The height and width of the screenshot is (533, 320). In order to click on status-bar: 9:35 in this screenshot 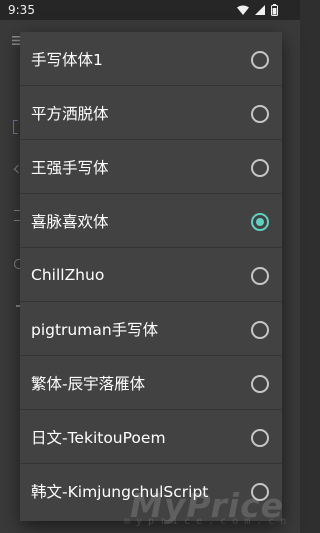, I will do `click(150, 10)`.